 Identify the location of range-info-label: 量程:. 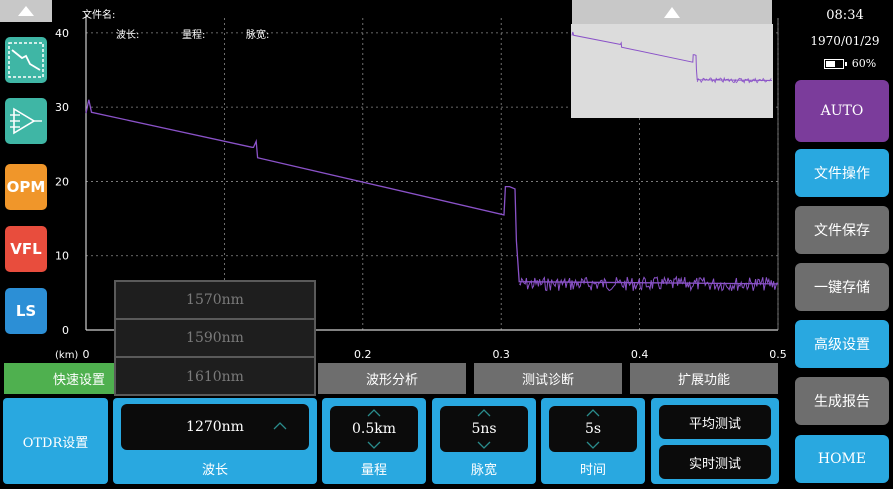
(193, 35).